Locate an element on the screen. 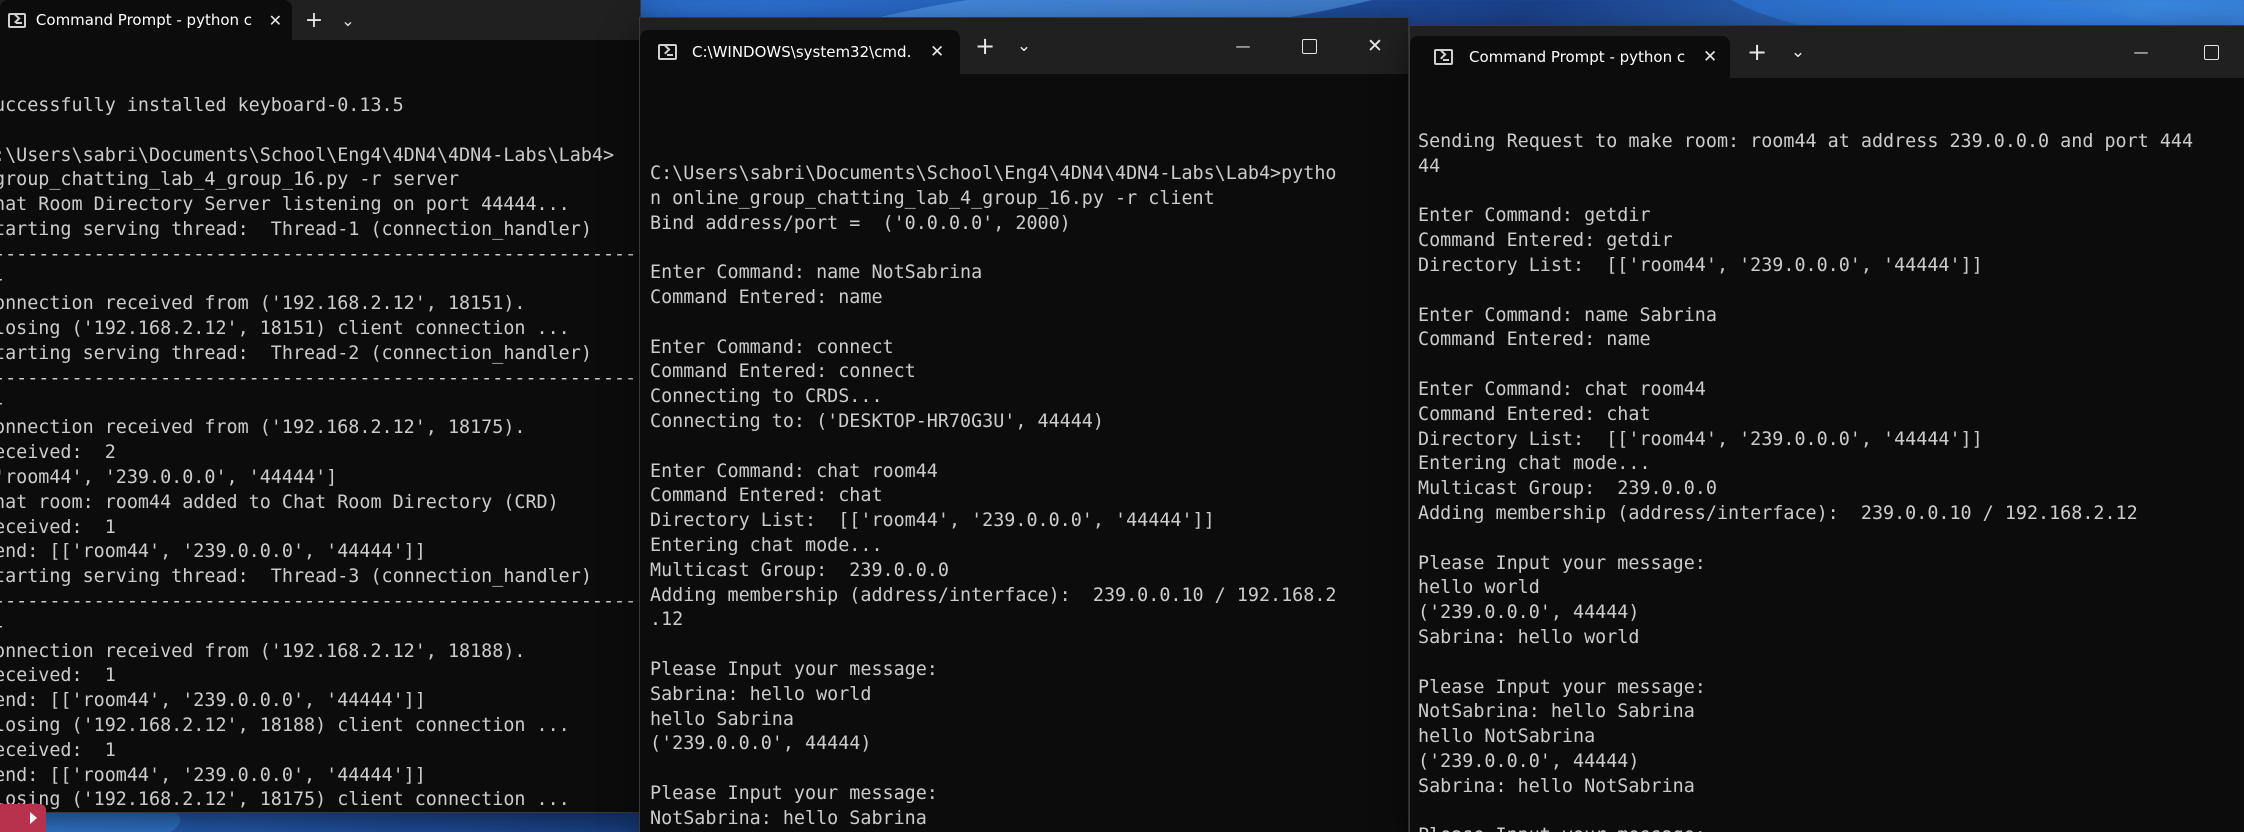  terminal-tab: C:\WINDOWS\system32\cmd. ✕ is located at coordinates (800, 52).